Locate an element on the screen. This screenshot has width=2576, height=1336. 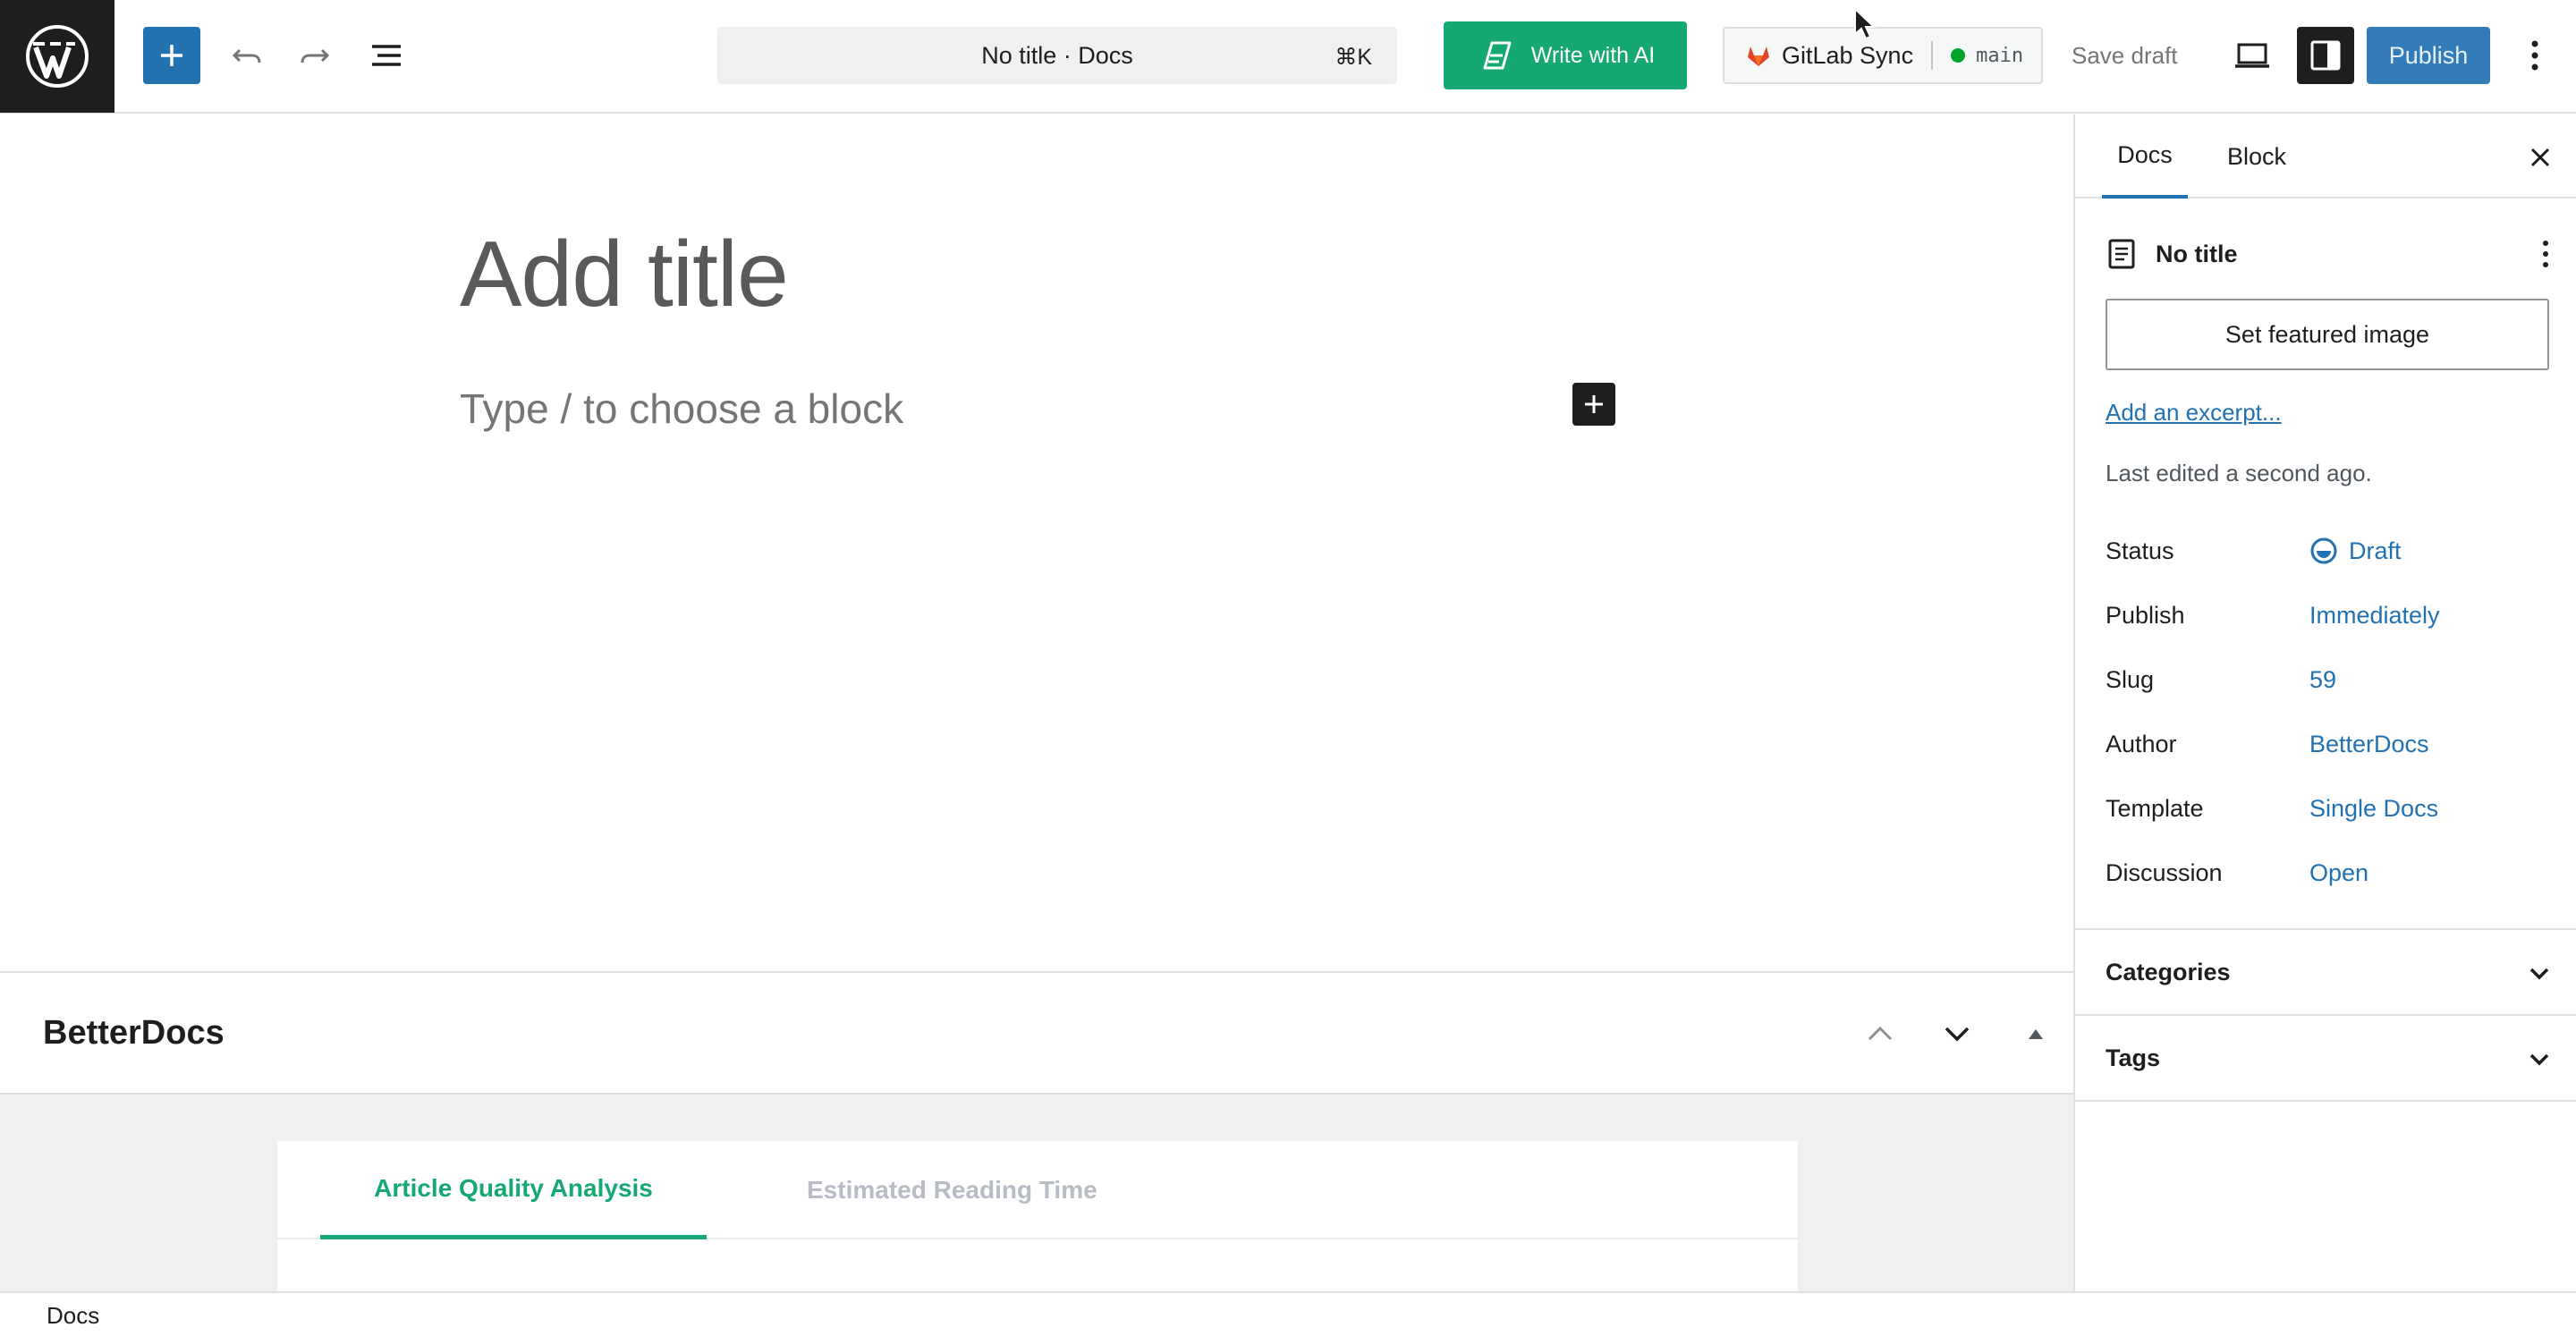
template-row: Template Single Docs is located at coordinates (2329, 809).